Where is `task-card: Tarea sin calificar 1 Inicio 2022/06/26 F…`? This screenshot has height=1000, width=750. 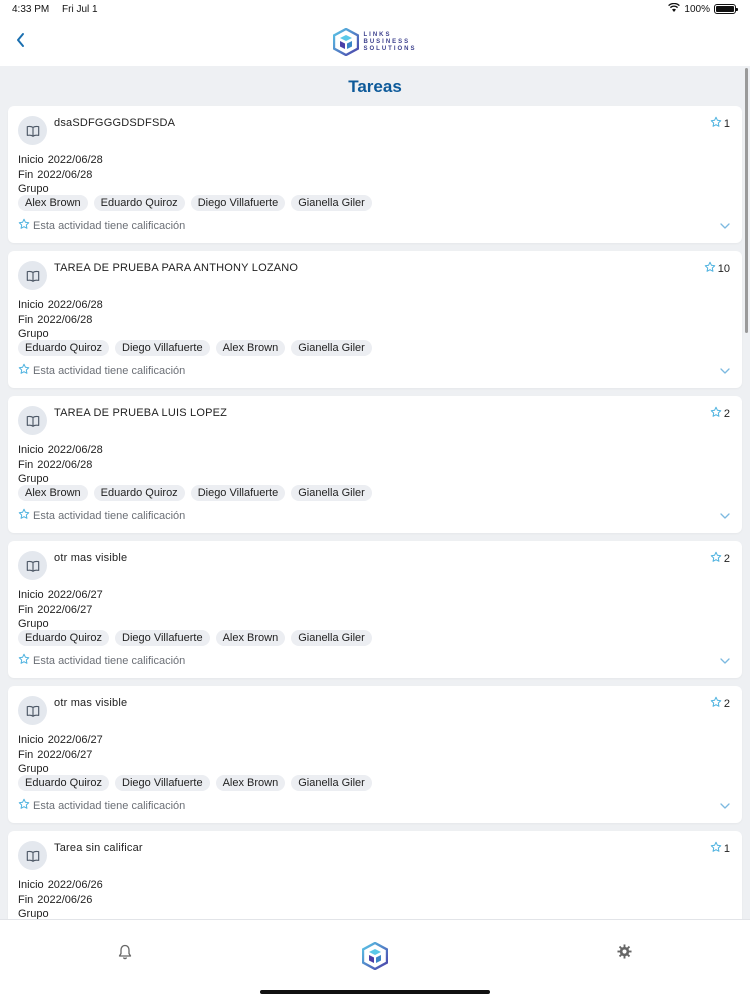
task-card: Tarea sin calificar 1 Inicio 2022/06/26 F… is located at coordinates (375, 875).